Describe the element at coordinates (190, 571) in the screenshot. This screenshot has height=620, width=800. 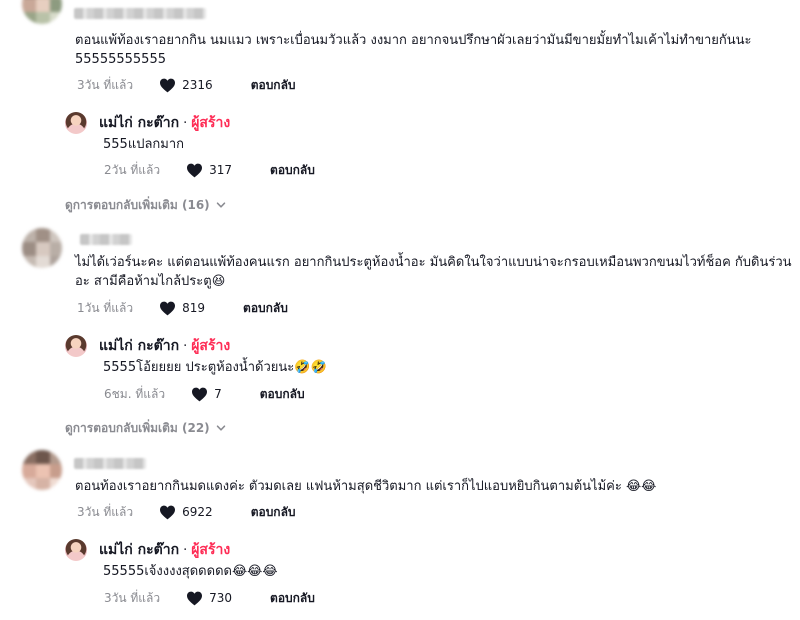
I see `reply-text: 55555เจ้งงงงสุดดดดด😂😂😂` at that location.